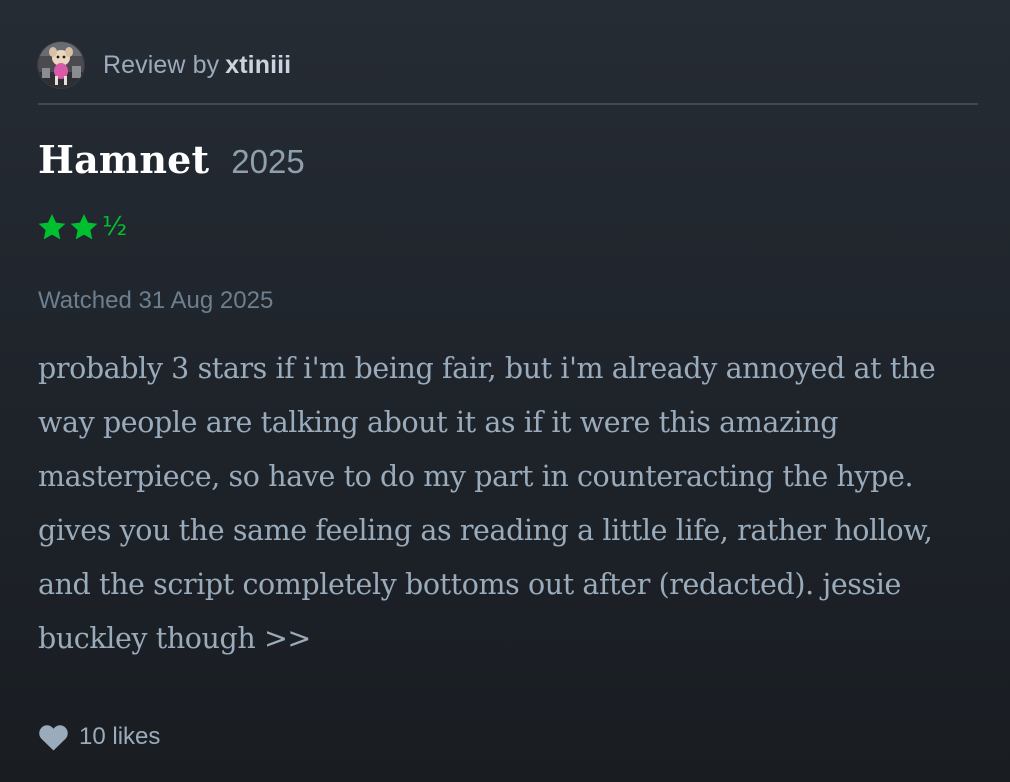 This screenshot has width=1010, height=782. What do you see at coordinates (53, 737) in the screenshot?
I see `heart-icon` at bounding box center [53, 737].